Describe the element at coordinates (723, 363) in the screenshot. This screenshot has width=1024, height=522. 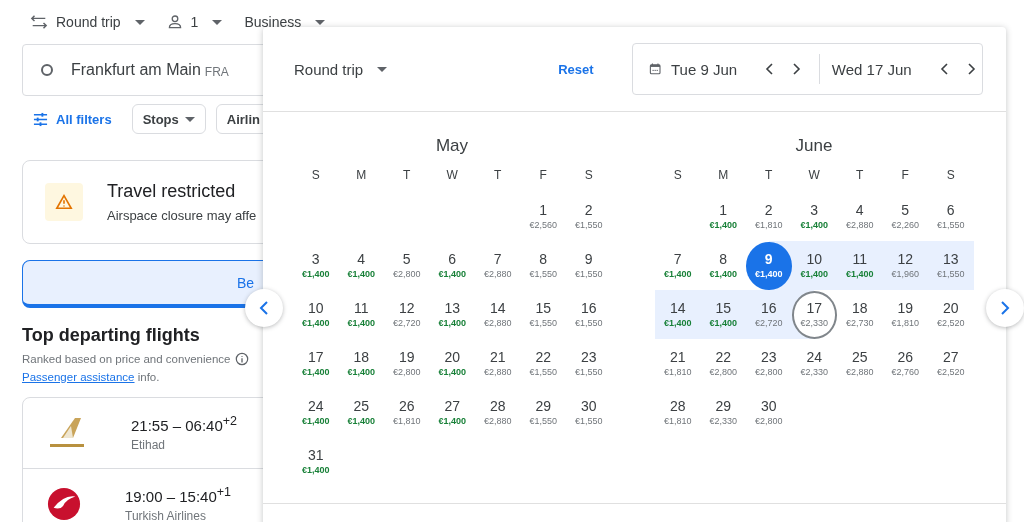
I see `calendar-day: 22 €2,800` at that location.